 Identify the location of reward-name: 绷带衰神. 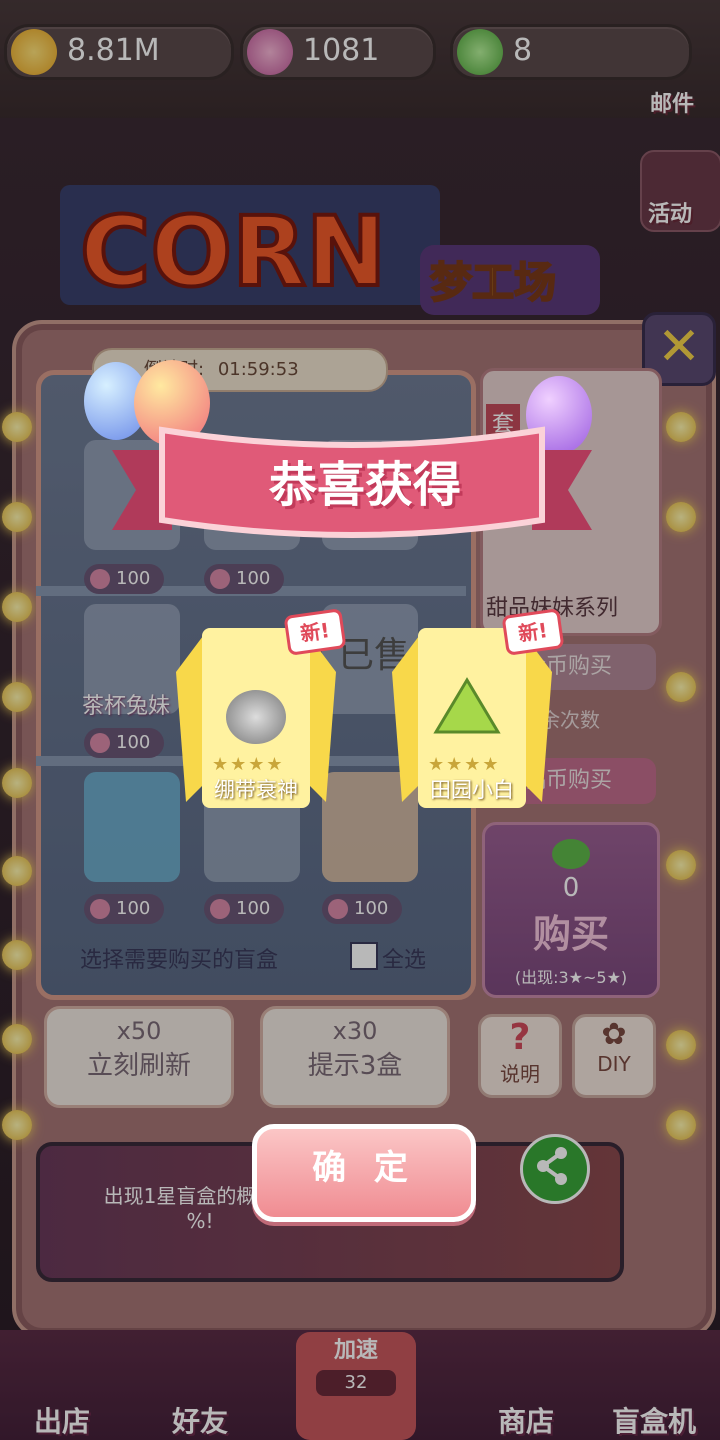
(256, 790).